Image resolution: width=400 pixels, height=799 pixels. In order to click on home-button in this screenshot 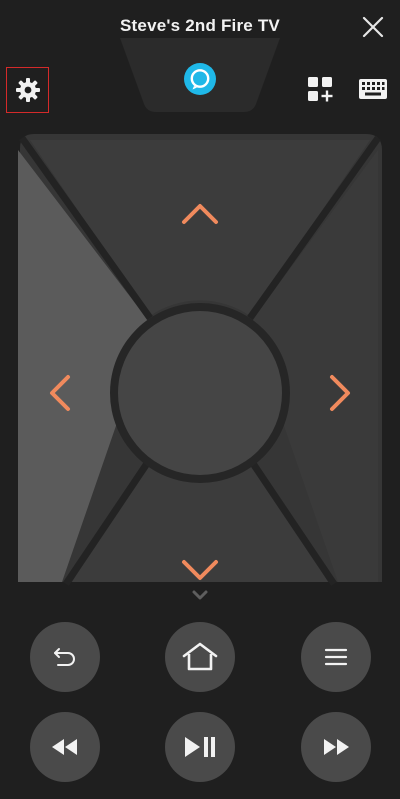, I will do `click(200, 657)`.